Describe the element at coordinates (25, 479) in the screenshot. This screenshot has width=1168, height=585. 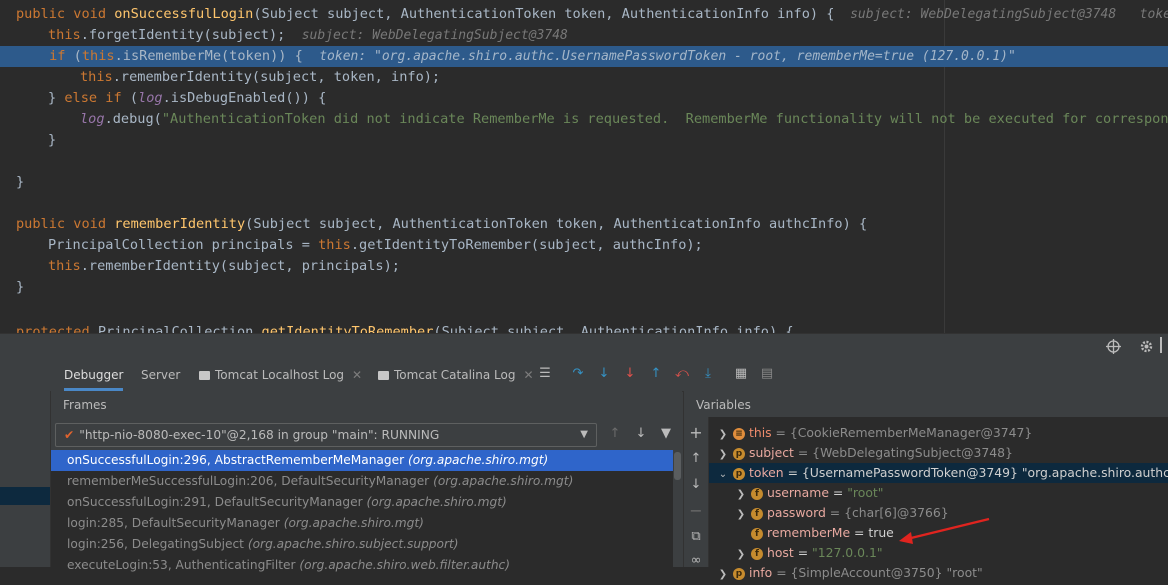
I see `debug-left-strip` at that location.